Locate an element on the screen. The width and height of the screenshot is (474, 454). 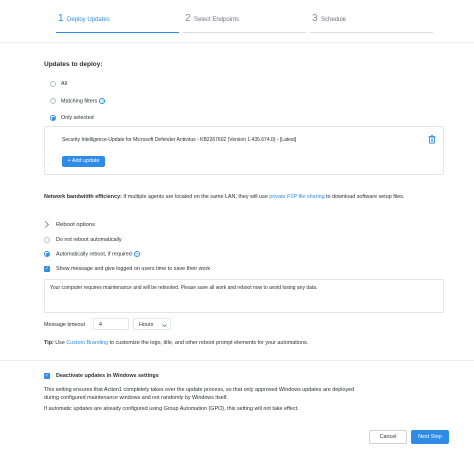
timeout-unit-select: Hours is located at coordinates (152, 324).